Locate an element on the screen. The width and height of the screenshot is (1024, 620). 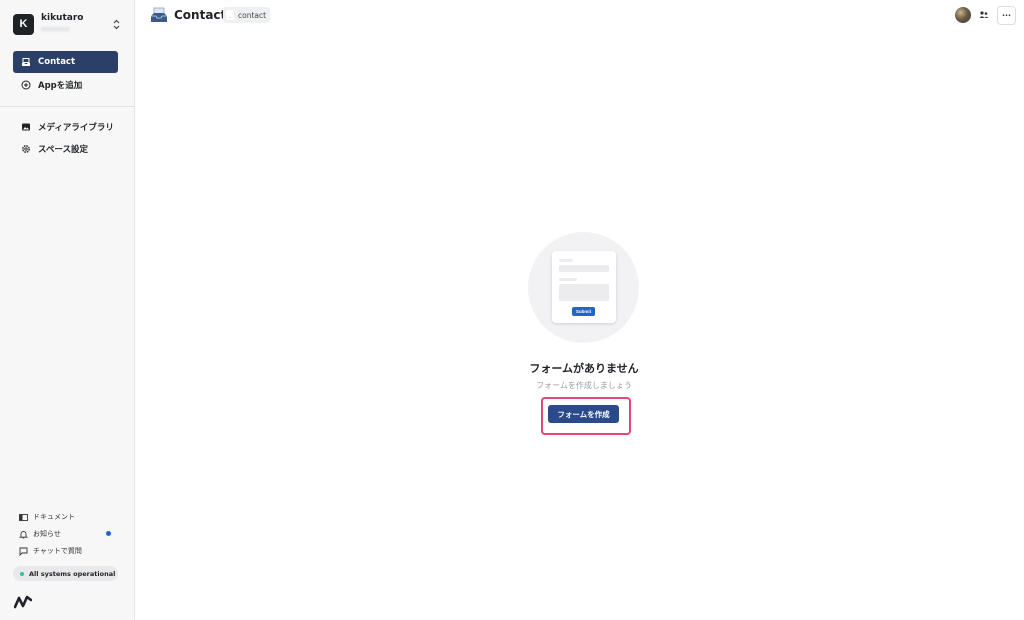
sidebar-divider is located at coordinates (67, 106).